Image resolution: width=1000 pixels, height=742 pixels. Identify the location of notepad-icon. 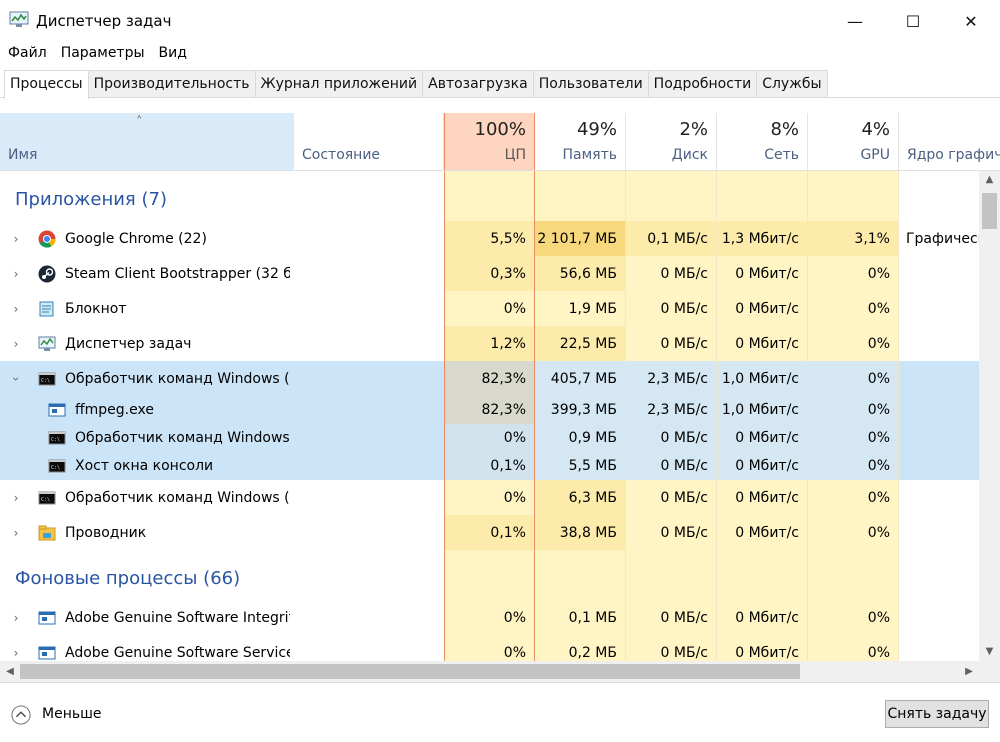
(46, 308).